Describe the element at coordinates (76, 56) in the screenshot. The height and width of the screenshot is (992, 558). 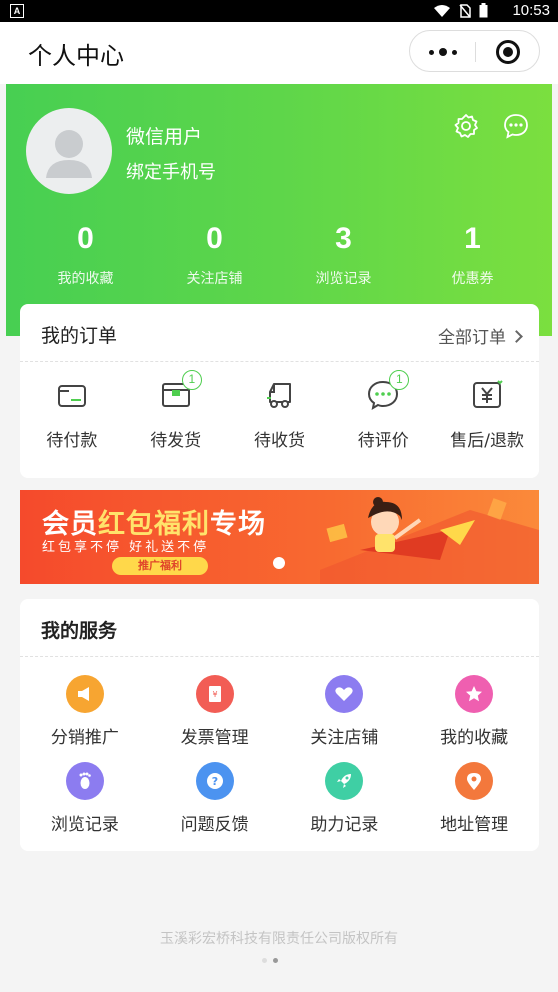
I see `page-title: 个人中心` at that location.